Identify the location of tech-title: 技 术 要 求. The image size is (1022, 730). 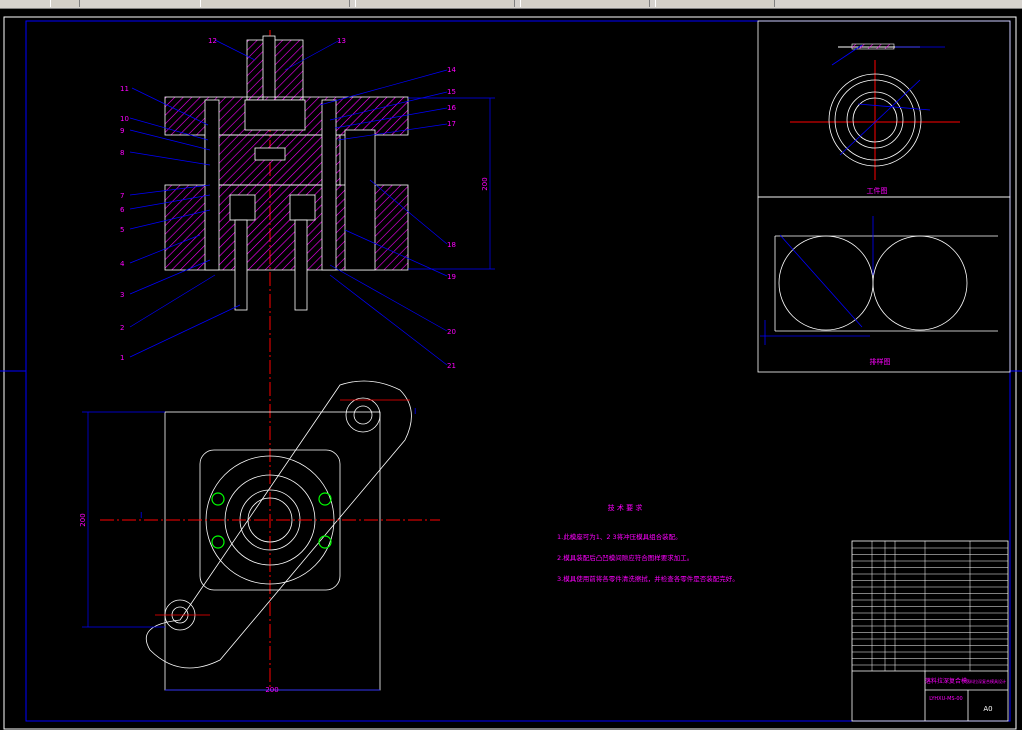
(625, 507).